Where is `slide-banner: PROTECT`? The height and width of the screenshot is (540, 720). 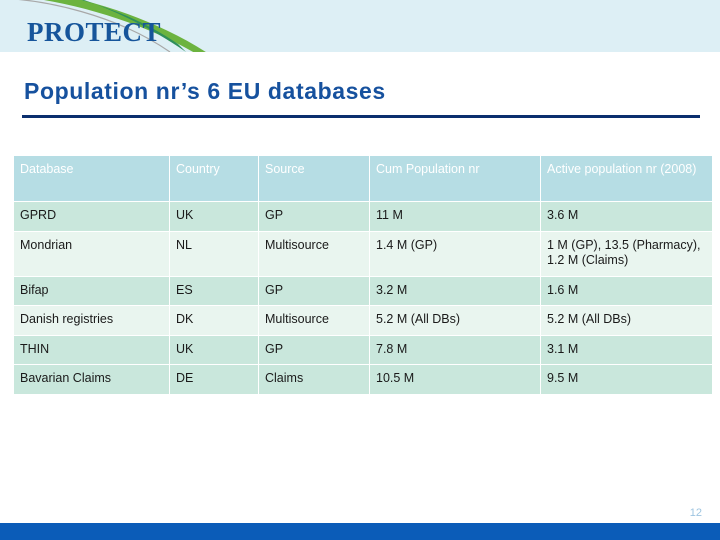
slide-banner: PROTECT is located at coordinates (360, 26).